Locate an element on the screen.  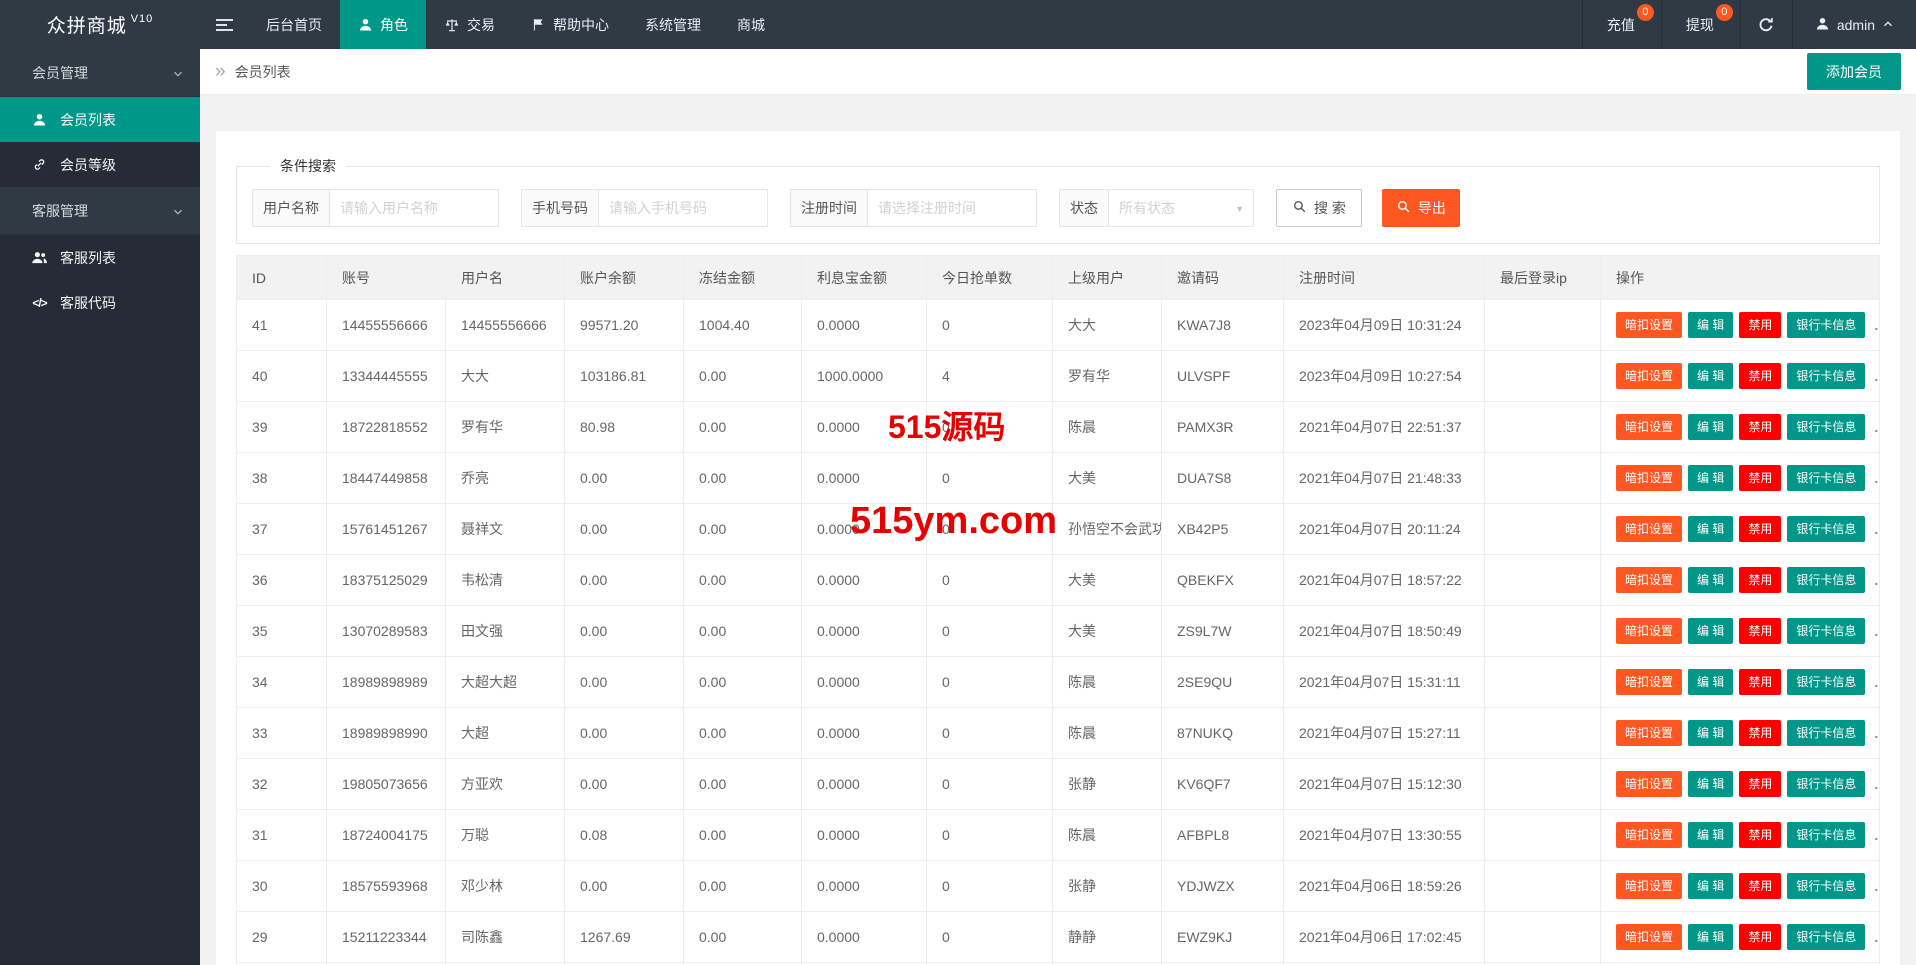
add-member-button: 添加会员 is located at coordinates (1854, 71).